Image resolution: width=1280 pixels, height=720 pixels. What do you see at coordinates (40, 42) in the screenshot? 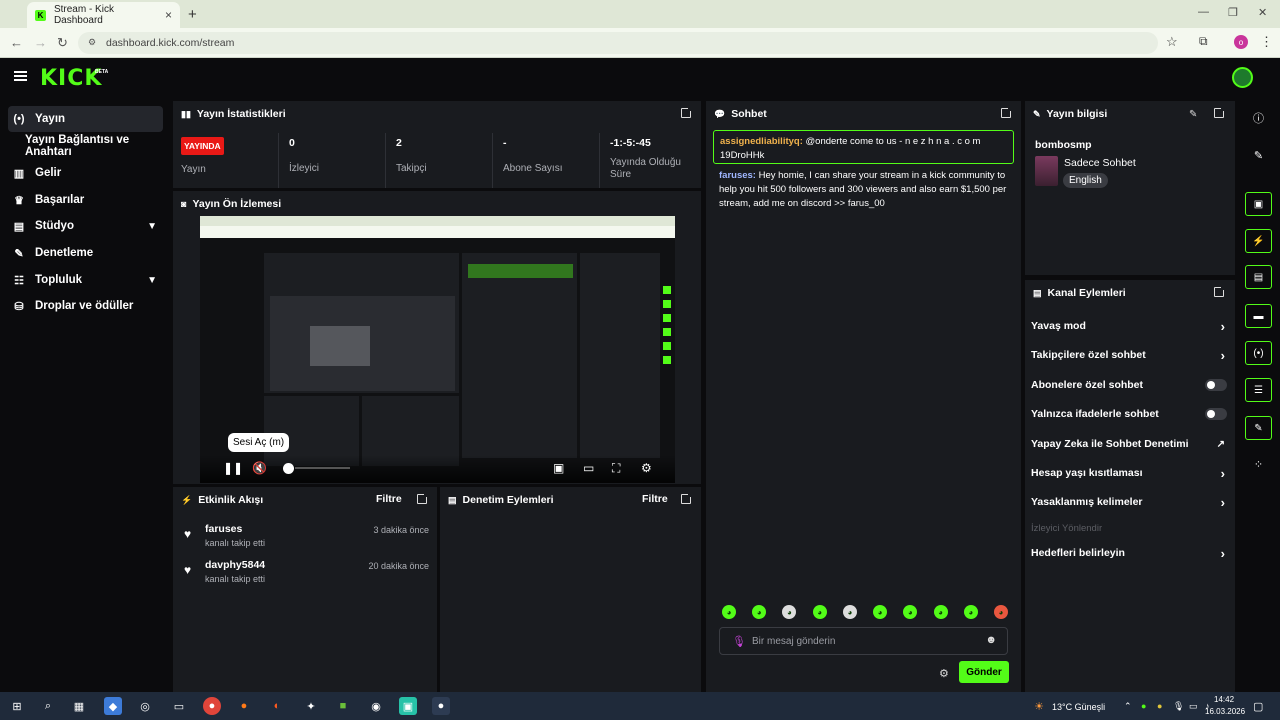
I see `forward-icon: →` at bounding box center [40, 42].